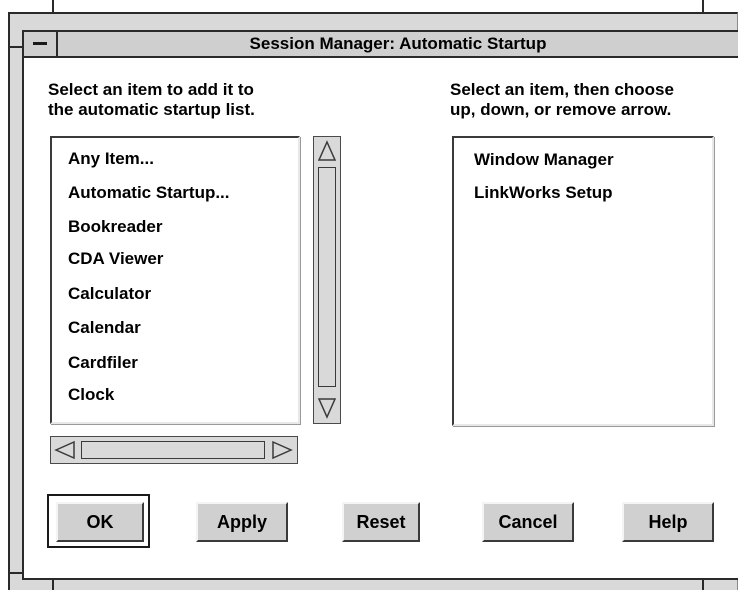 This screenshot has height=590, width=738. Describe the element at coordinates (104, 328) in the screenshot. I see `list-item: Calendar` at that location.